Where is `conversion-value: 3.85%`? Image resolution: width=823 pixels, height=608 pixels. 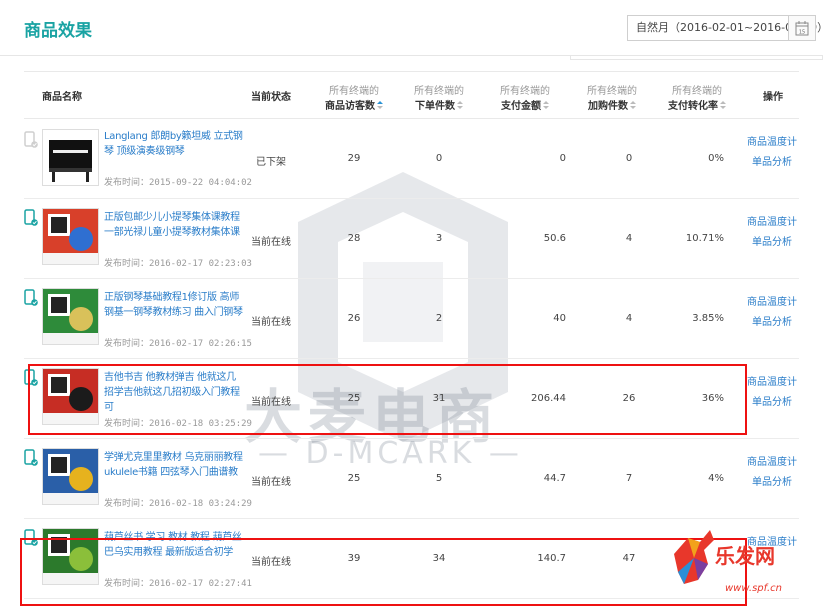 conversion-value: 3.85% is located at coordinates (708, 318).